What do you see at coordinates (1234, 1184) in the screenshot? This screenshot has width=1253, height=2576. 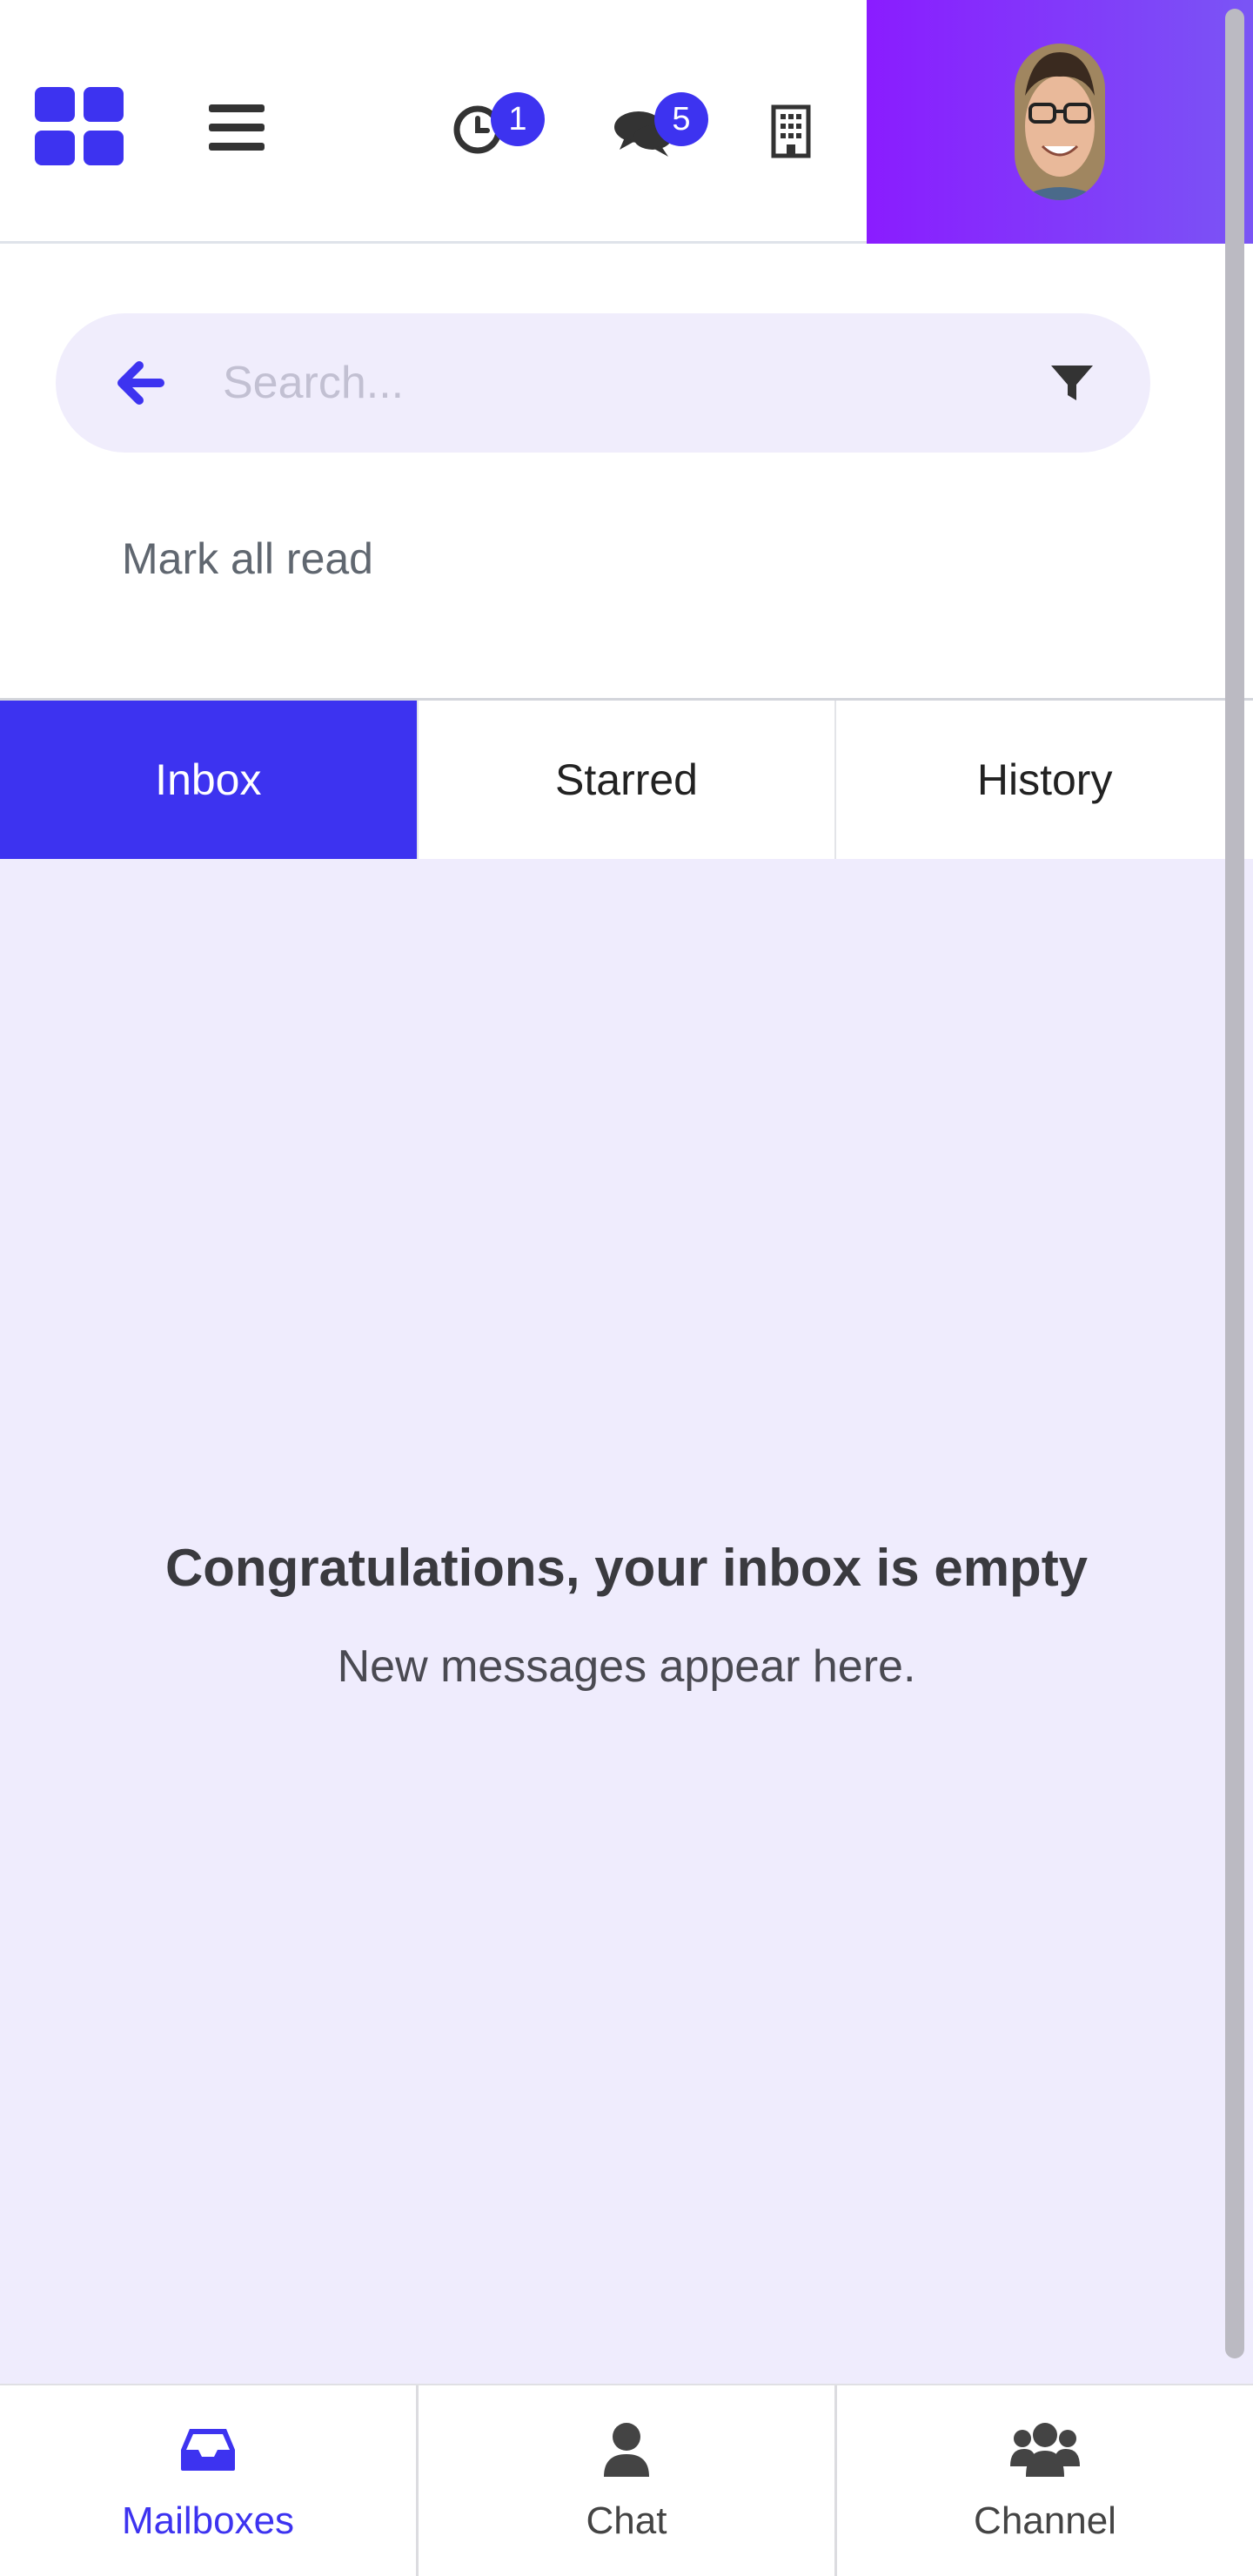 I see `scrollbar` at bounding box center [1234, 1184].